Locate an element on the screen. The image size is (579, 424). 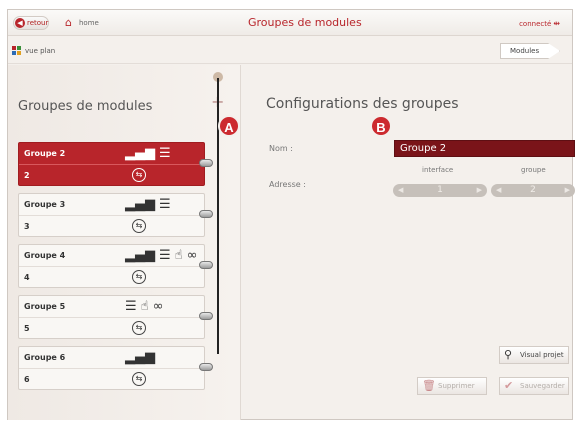
vue-plan-label: vue plan is located at coordinates (40, 51).